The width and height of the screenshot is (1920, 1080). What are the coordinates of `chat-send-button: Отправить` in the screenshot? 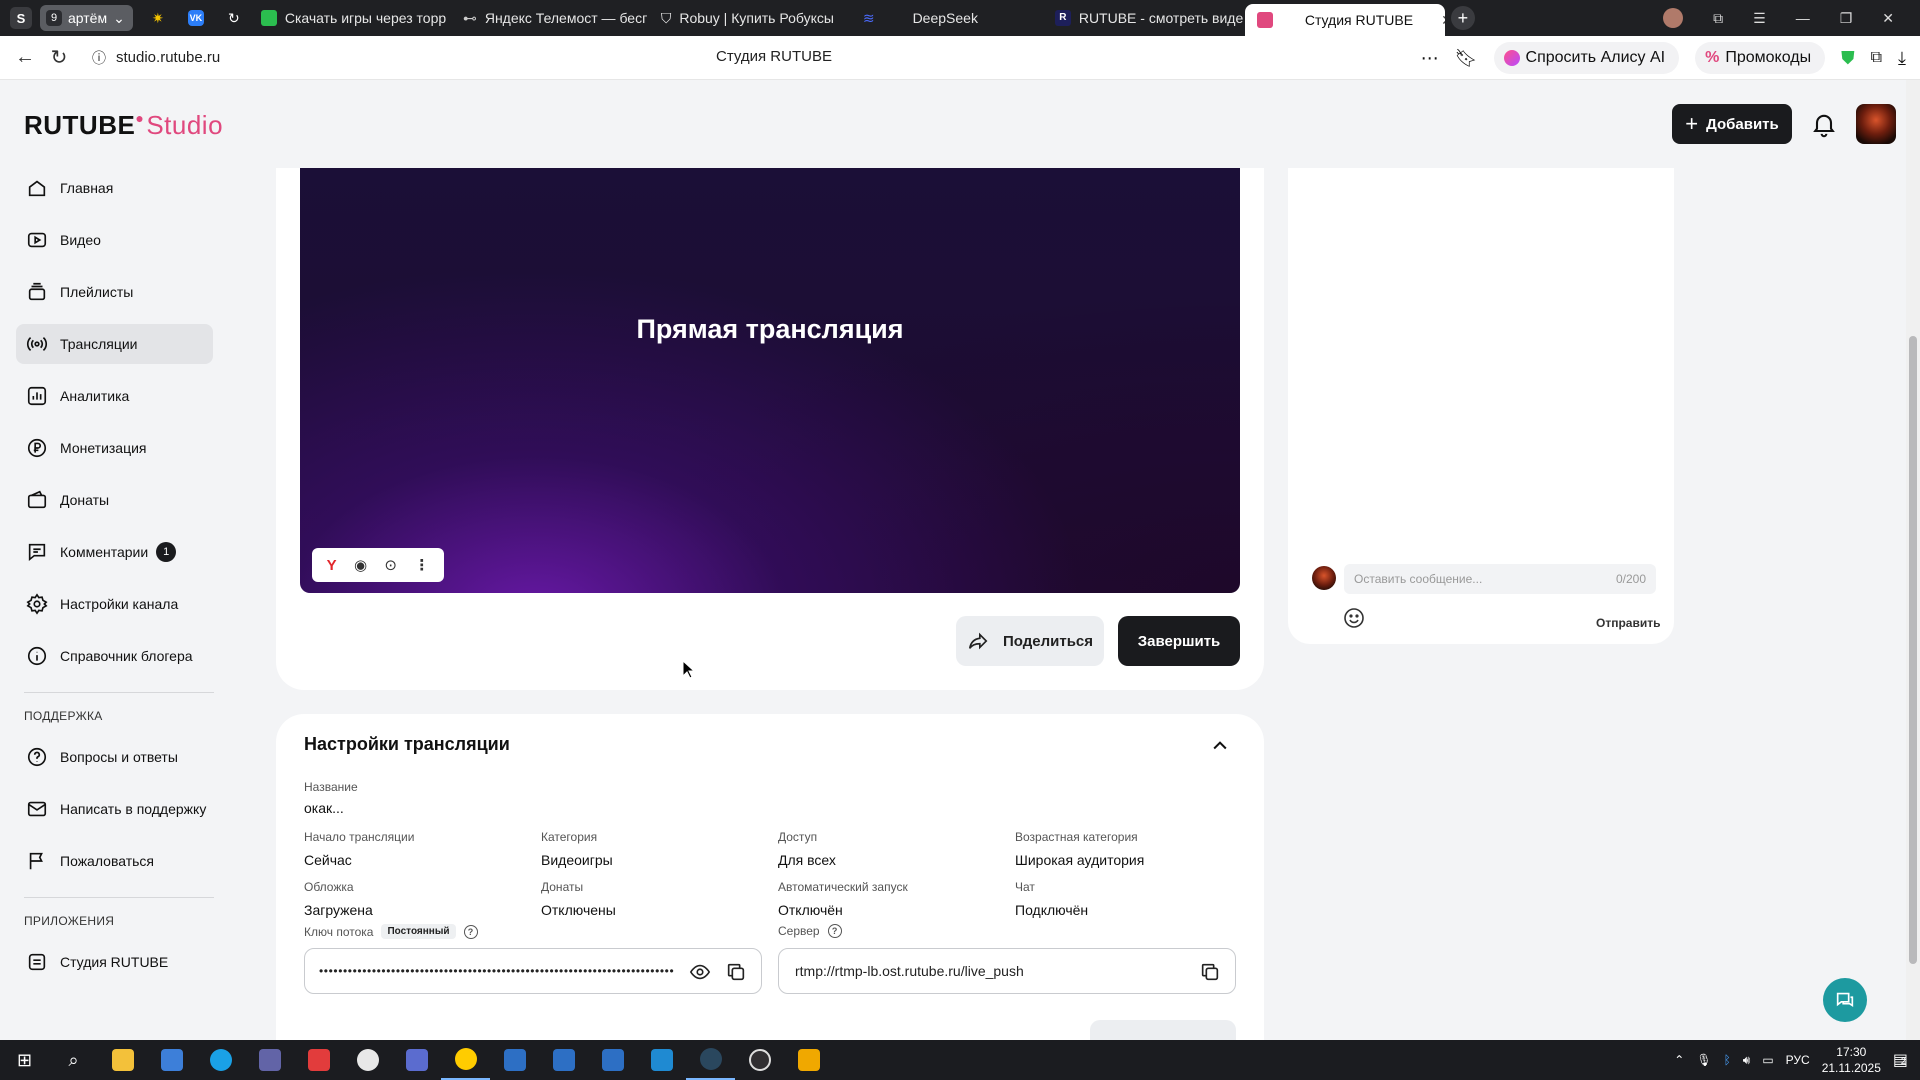 It's located at (1628, 623).